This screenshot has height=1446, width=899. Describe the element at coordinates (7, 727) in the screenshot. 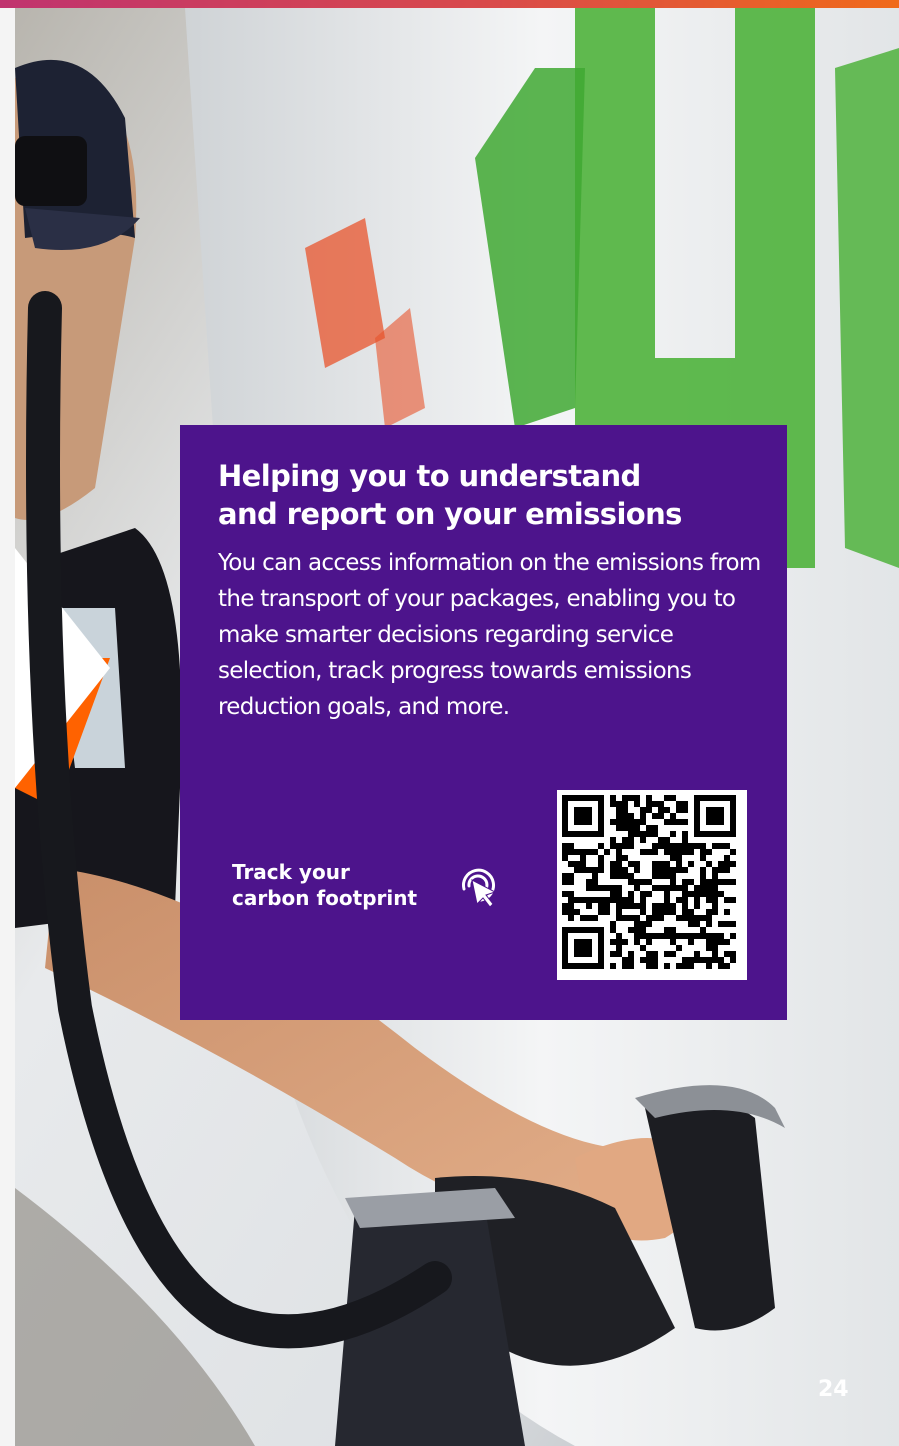

I see `left-margin-strip` at that location.